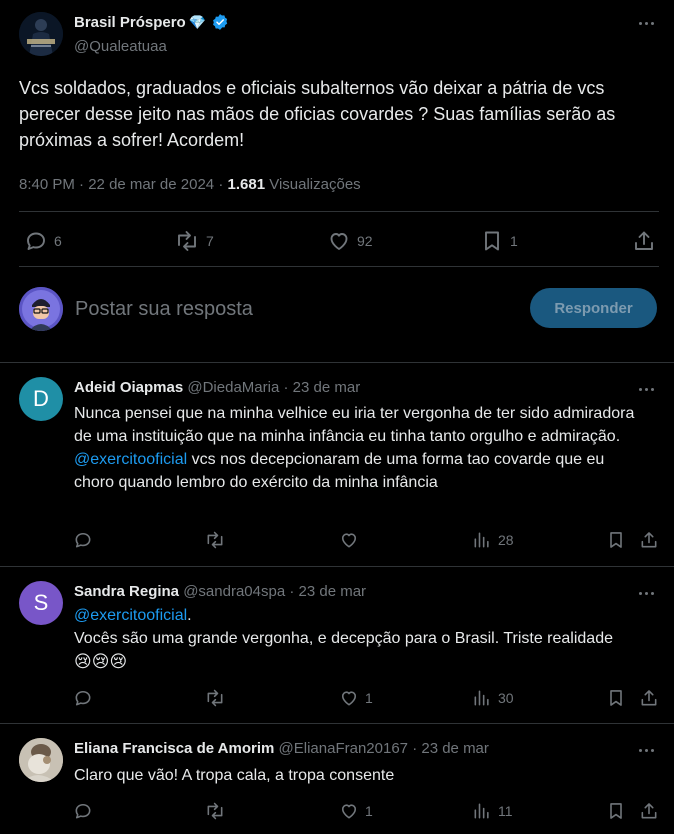 This screenshot has height=834, width=674. What do you see at coordinates (151, 184) in the screenshot?
I see `post-date: 22 de mar de 2024` at bounding box center [151, 184].